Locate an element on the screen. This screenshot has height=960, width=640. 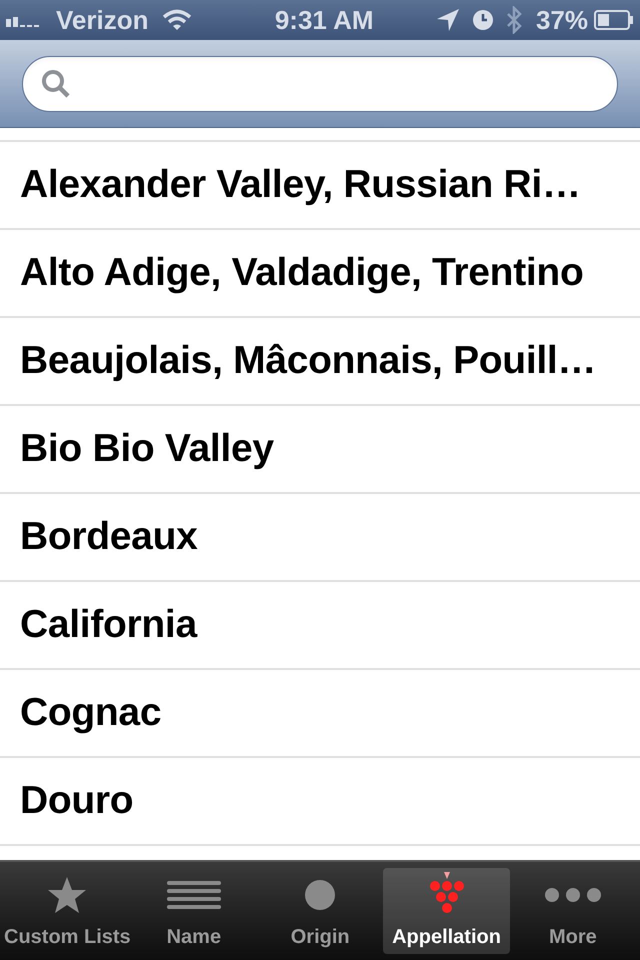
list-item: Bio Bio Valley is located at coordinates (147, 449).